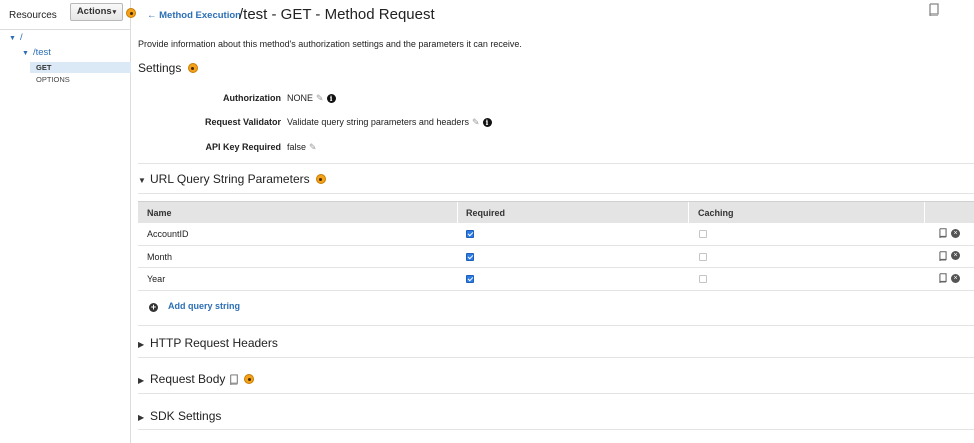 The image size is (974, 443). Describe the element at coordinates (114, 12) in the screenshot. I see `caret-down-icon: ▾` at that location.